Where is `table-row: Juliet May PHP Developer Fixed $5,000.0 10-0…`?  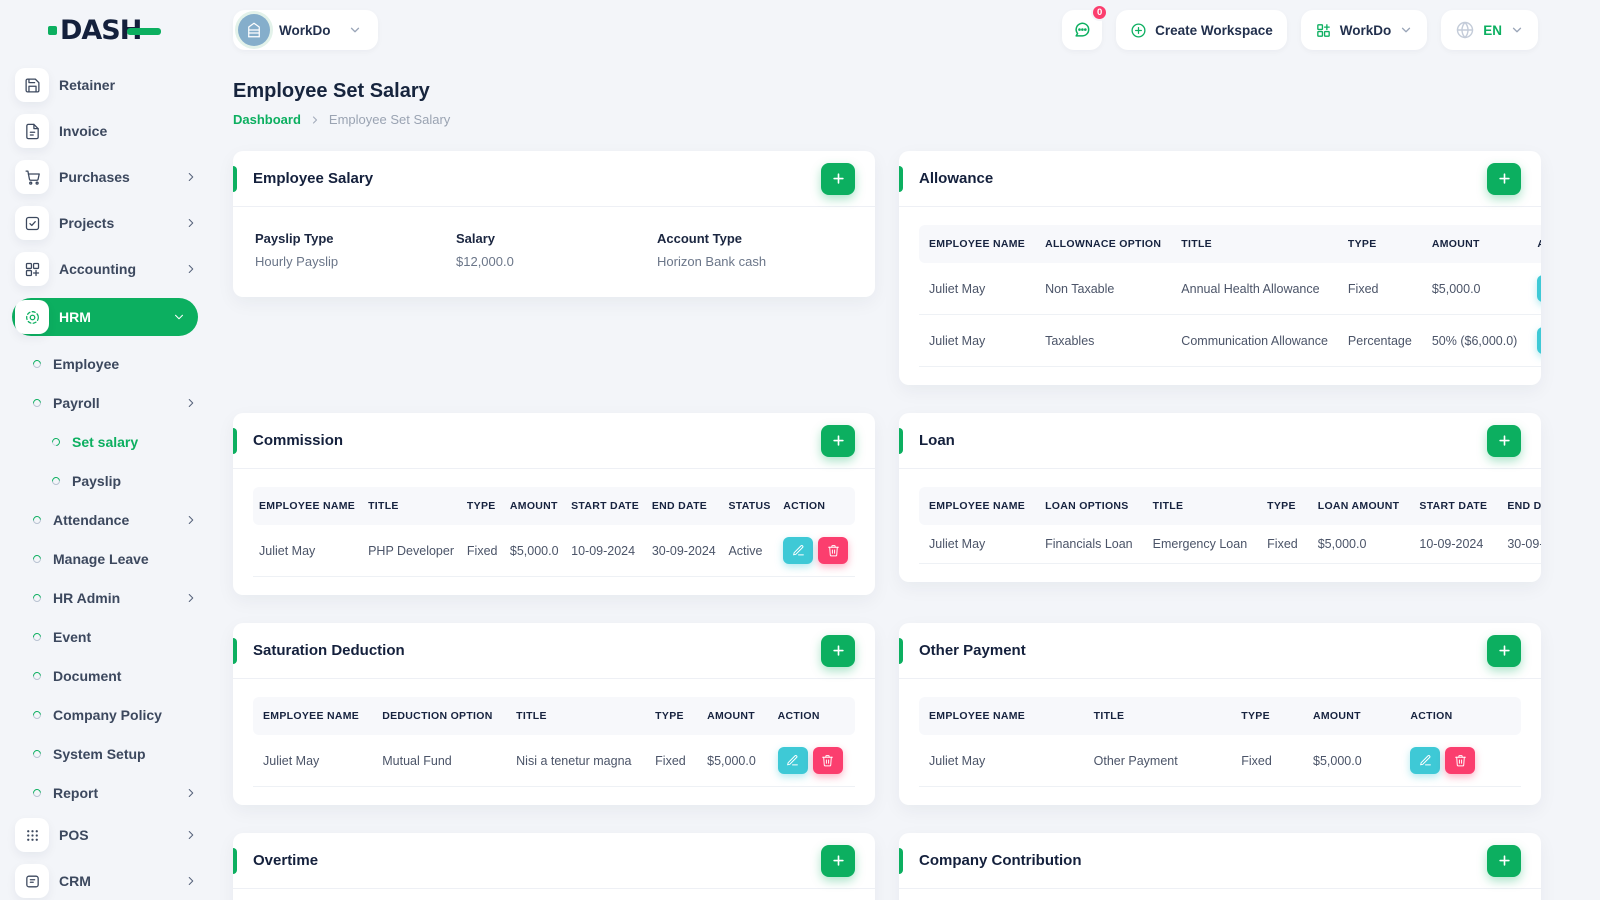 table-row: Juliet May PHP Developer Fixed $5,000.0 10-0… is located at coordinates (554, 551).